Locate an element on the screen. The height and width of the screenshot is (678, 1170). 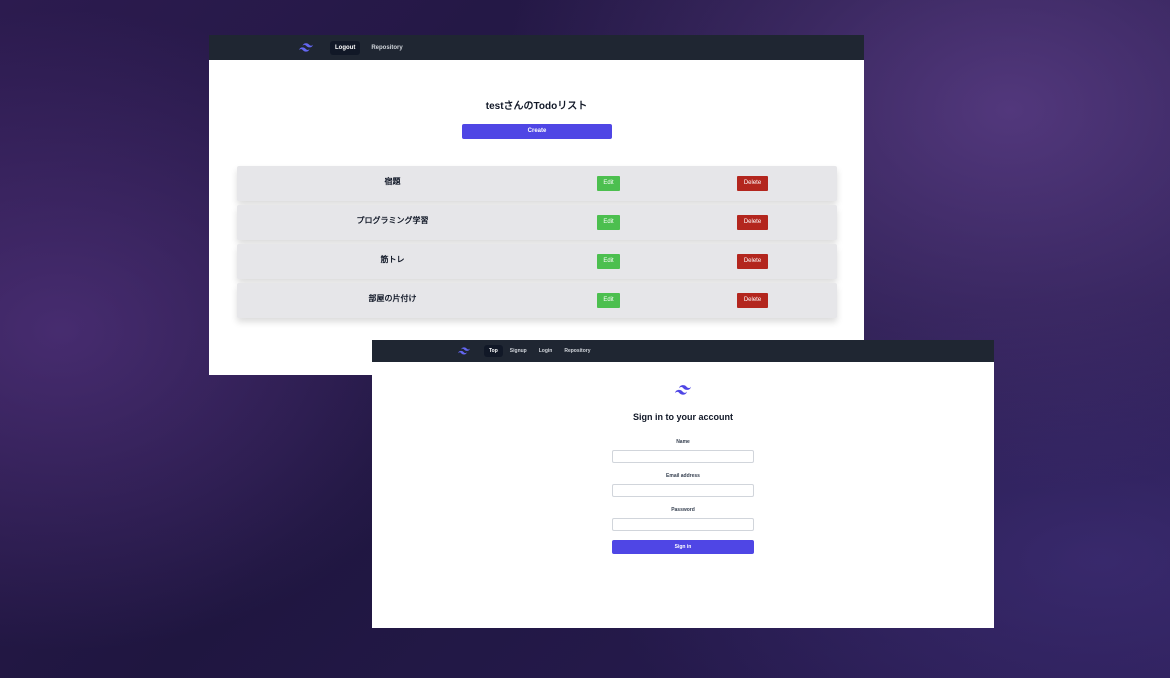
todo-row: プログラミング学習 Edit Delete is located at coordinates (537, 222).